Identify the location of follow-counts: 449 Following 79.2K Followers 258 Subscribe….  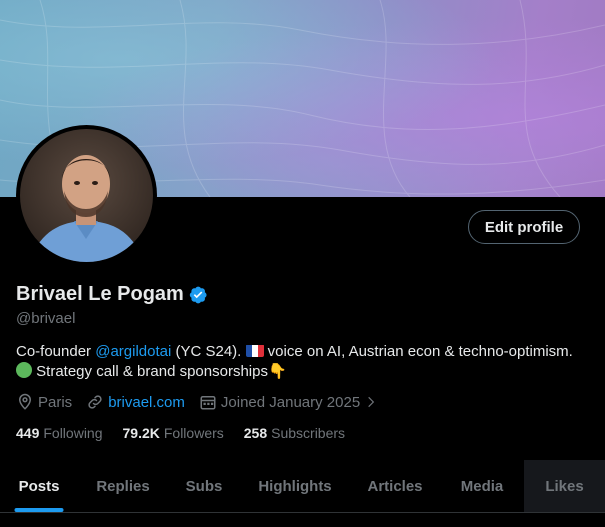
(190, 433).